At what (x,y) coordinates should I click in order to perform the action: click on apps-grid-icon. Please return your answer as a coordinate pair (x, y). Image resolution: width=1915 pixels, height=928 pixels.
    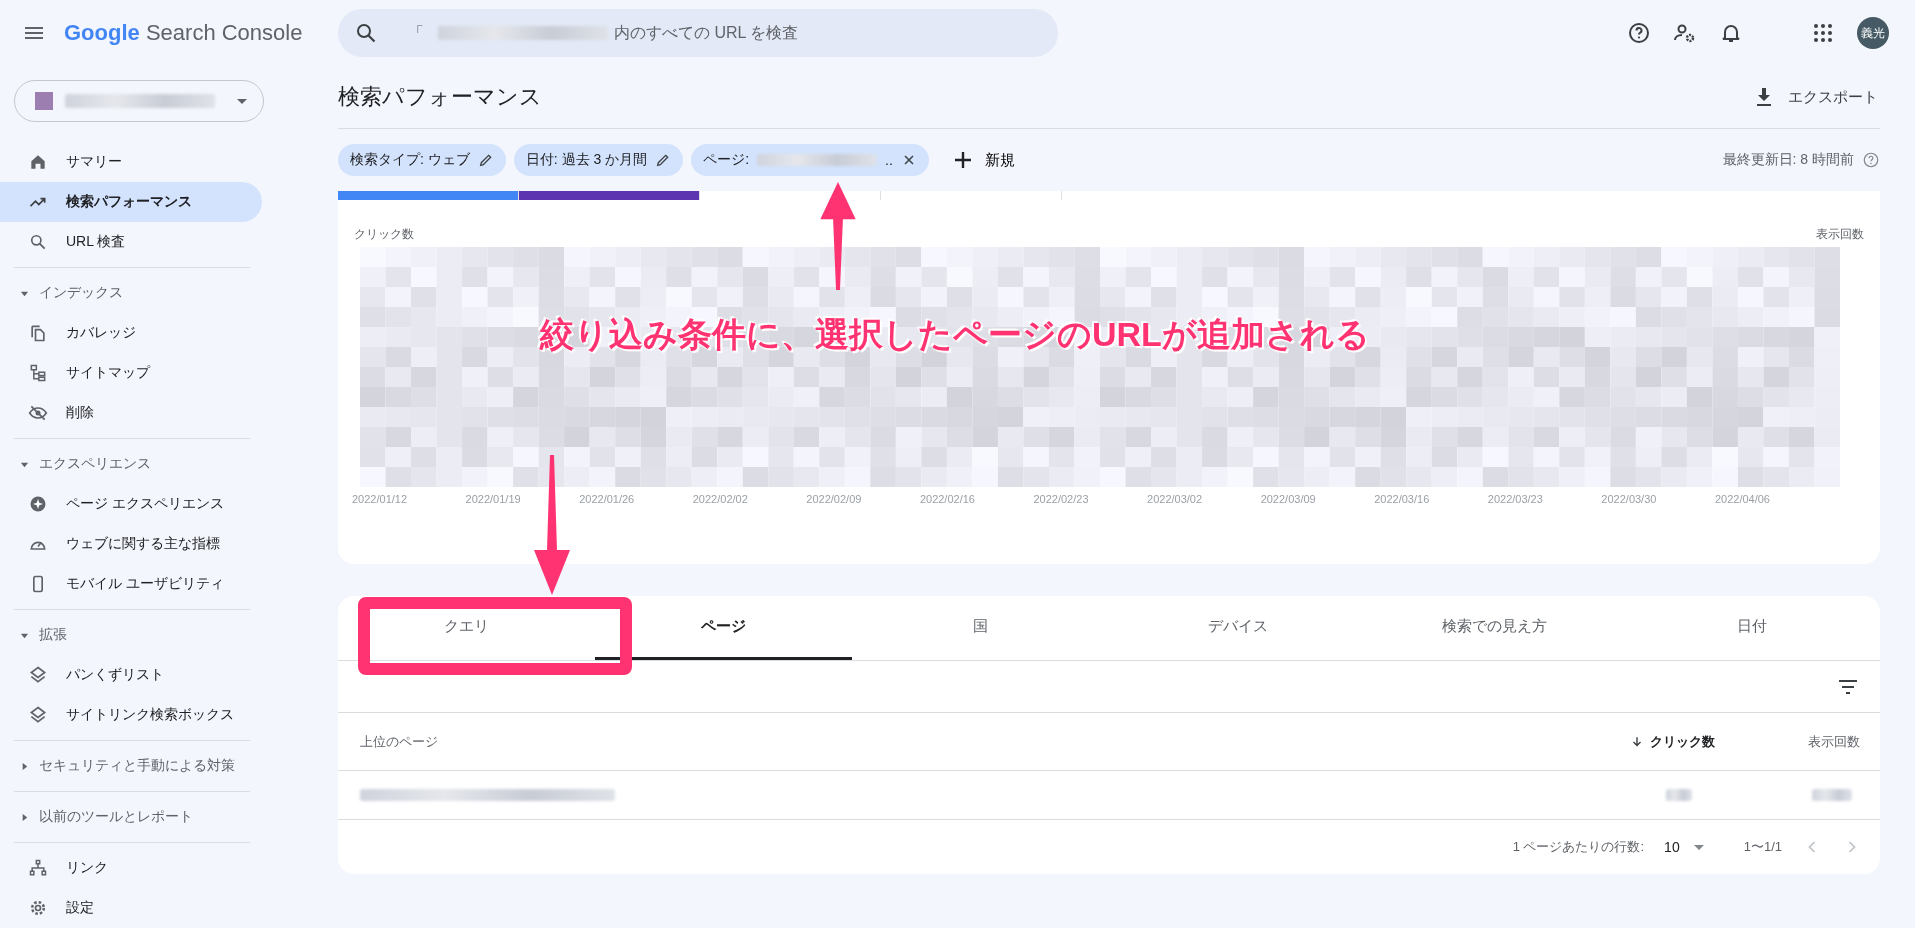
    Looking at the image, I should click on (1823, 33).